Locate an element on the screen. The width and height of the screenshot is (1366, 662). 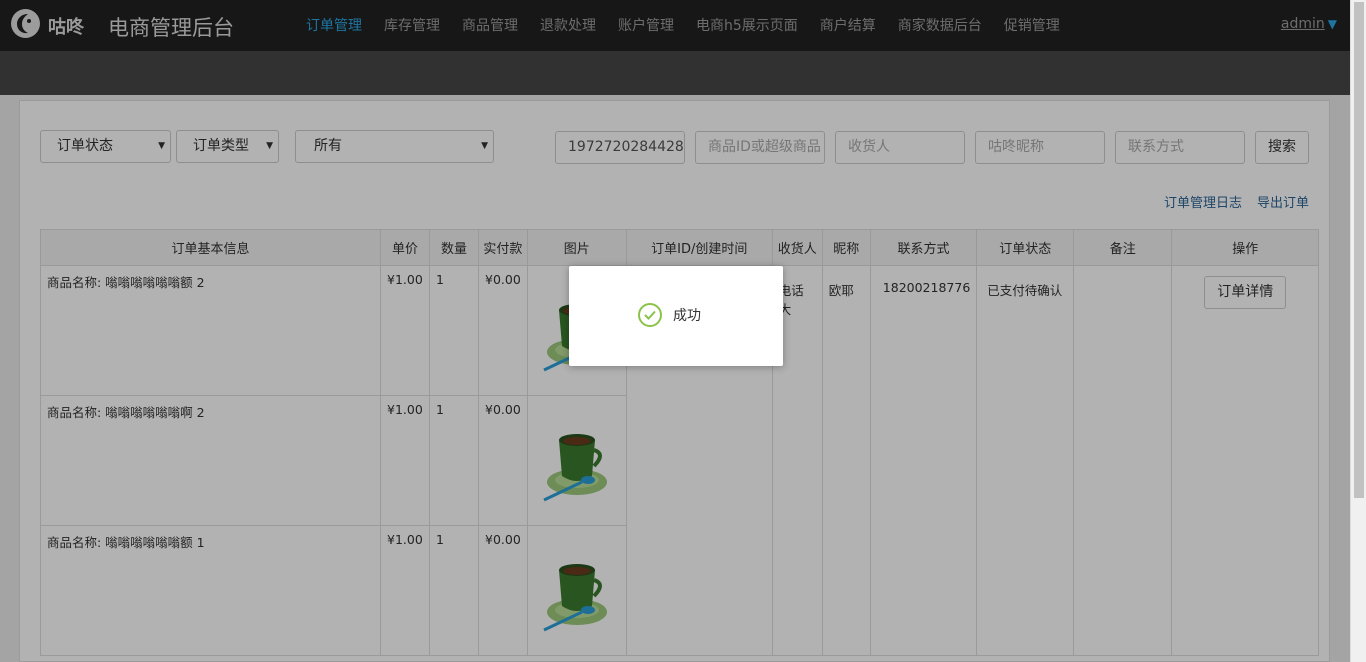
success-toast: 成功 is located at coordinates (676, 316).